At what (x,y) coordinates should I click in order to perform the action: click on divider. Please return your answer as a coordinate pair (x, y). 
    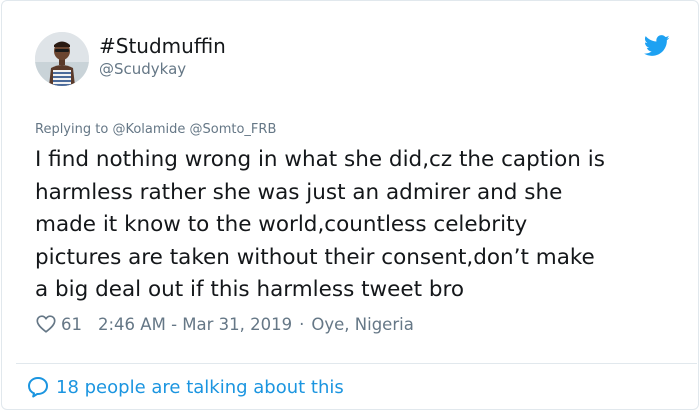
    Looking at the image, I should click on (356, 363).